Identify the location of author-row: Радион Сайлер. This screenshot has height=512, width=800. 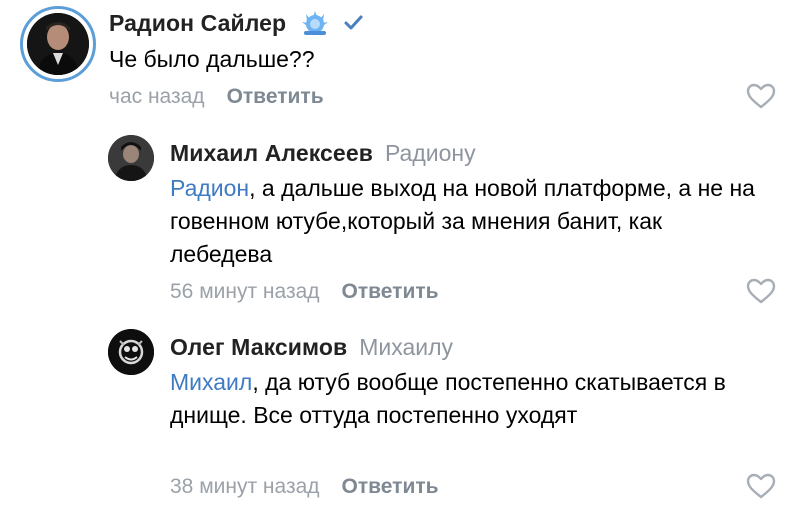
(236, 23).